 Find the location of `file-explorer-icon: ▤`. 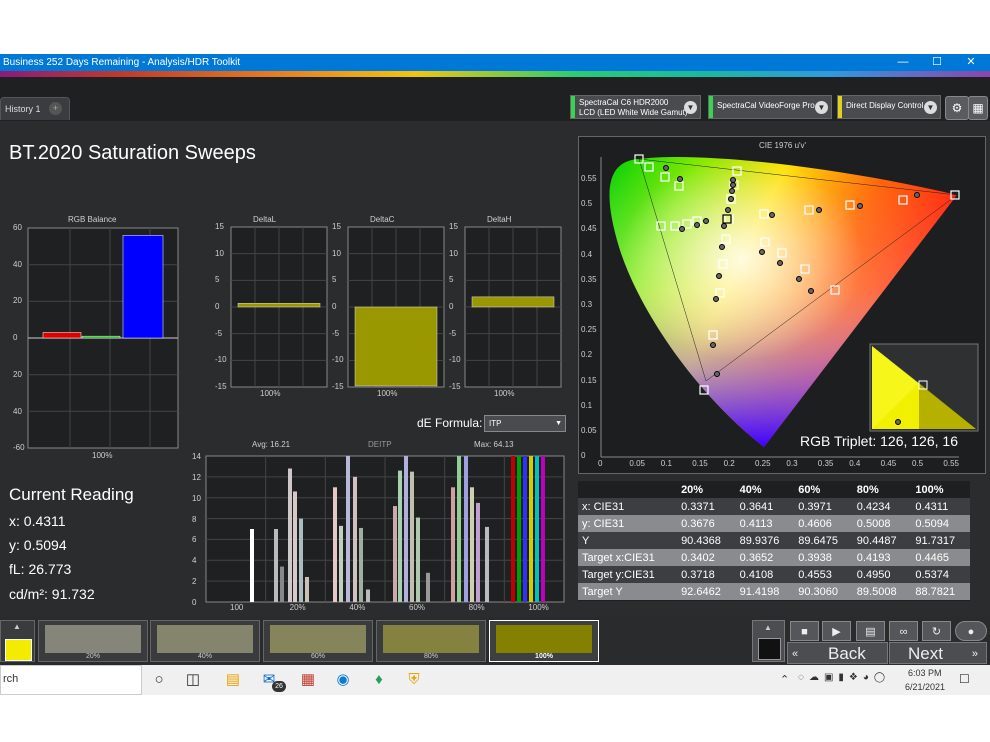

file-explorer-icon: ▤ is located at coordinates (233, 680).